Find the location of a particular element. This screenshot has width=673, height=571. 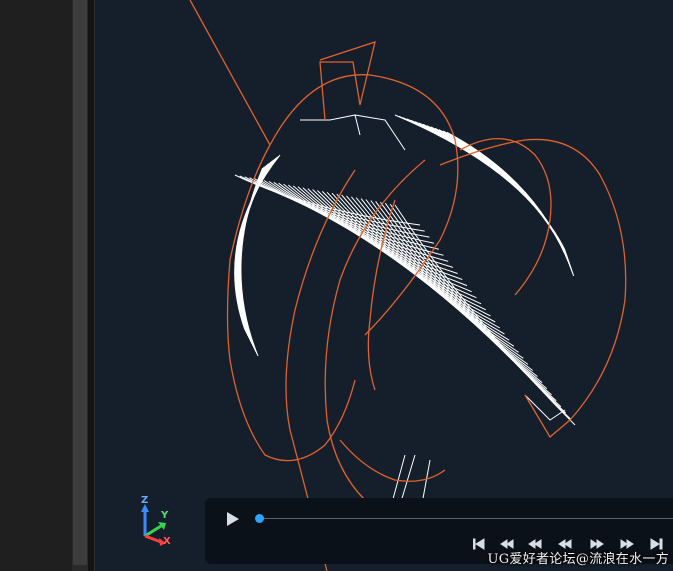

step-back-y-icon is located at coordinates (507, 544).